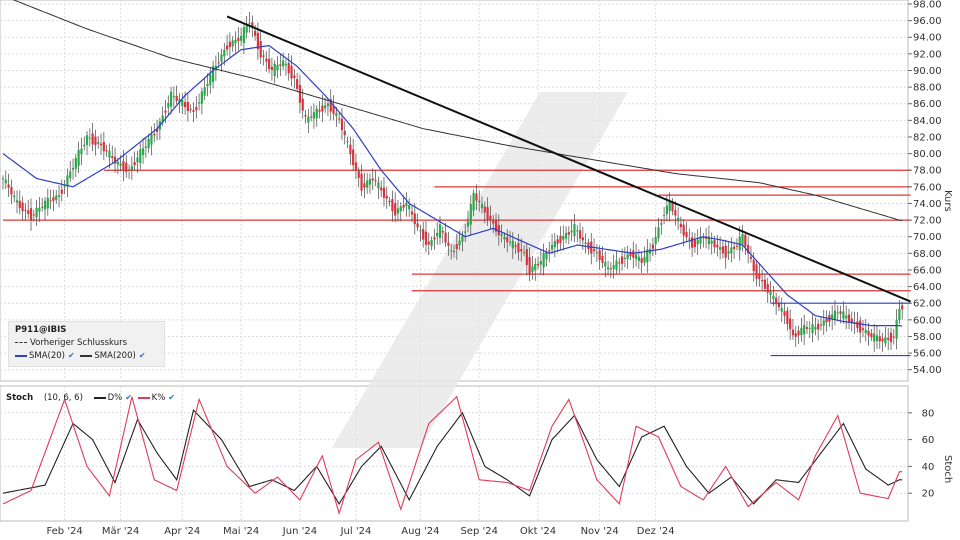  I want to click on price-tick-label: 84.00, so click(927, 121).